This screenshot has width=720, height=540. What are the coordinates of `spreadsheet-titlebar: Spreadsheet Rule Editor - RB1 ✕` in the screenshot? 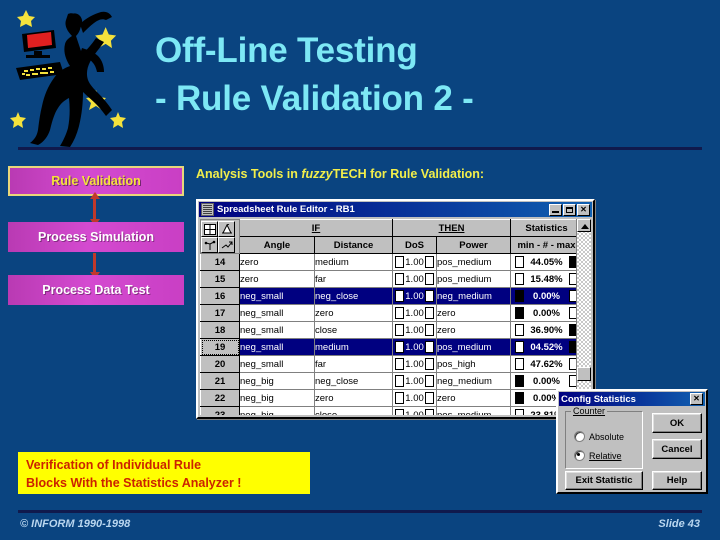 It's located at (395, 209).